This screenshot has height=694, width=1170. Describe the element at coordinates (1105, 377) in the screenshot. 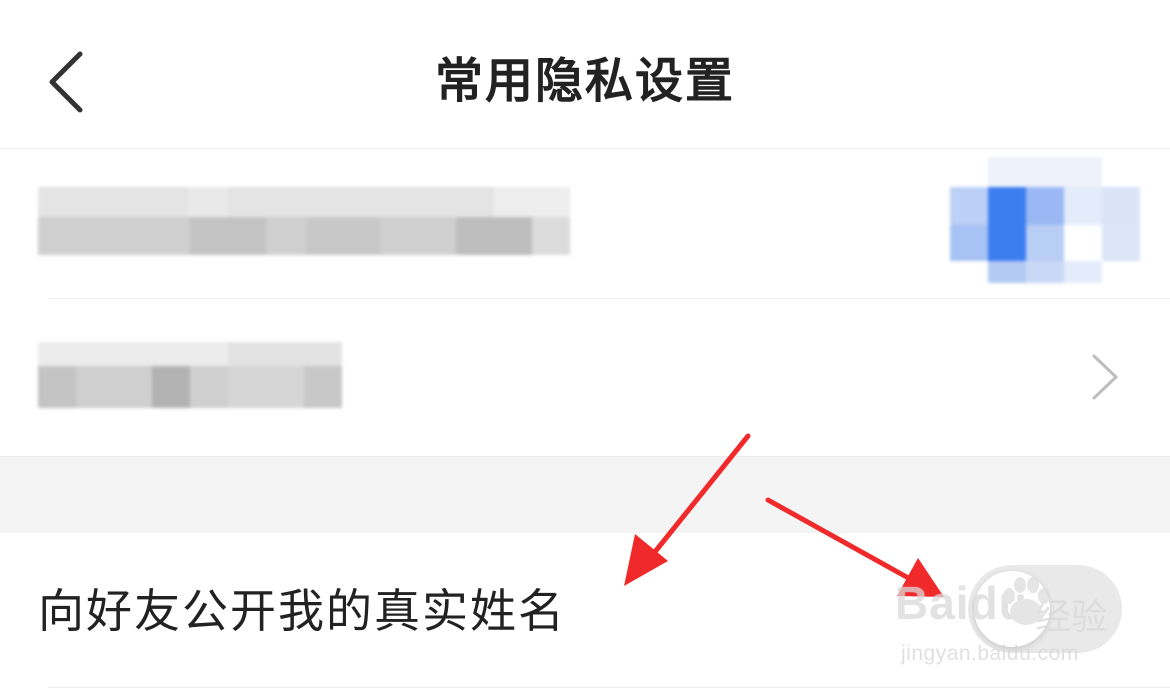

I see `chevron-right-icon` at that location.